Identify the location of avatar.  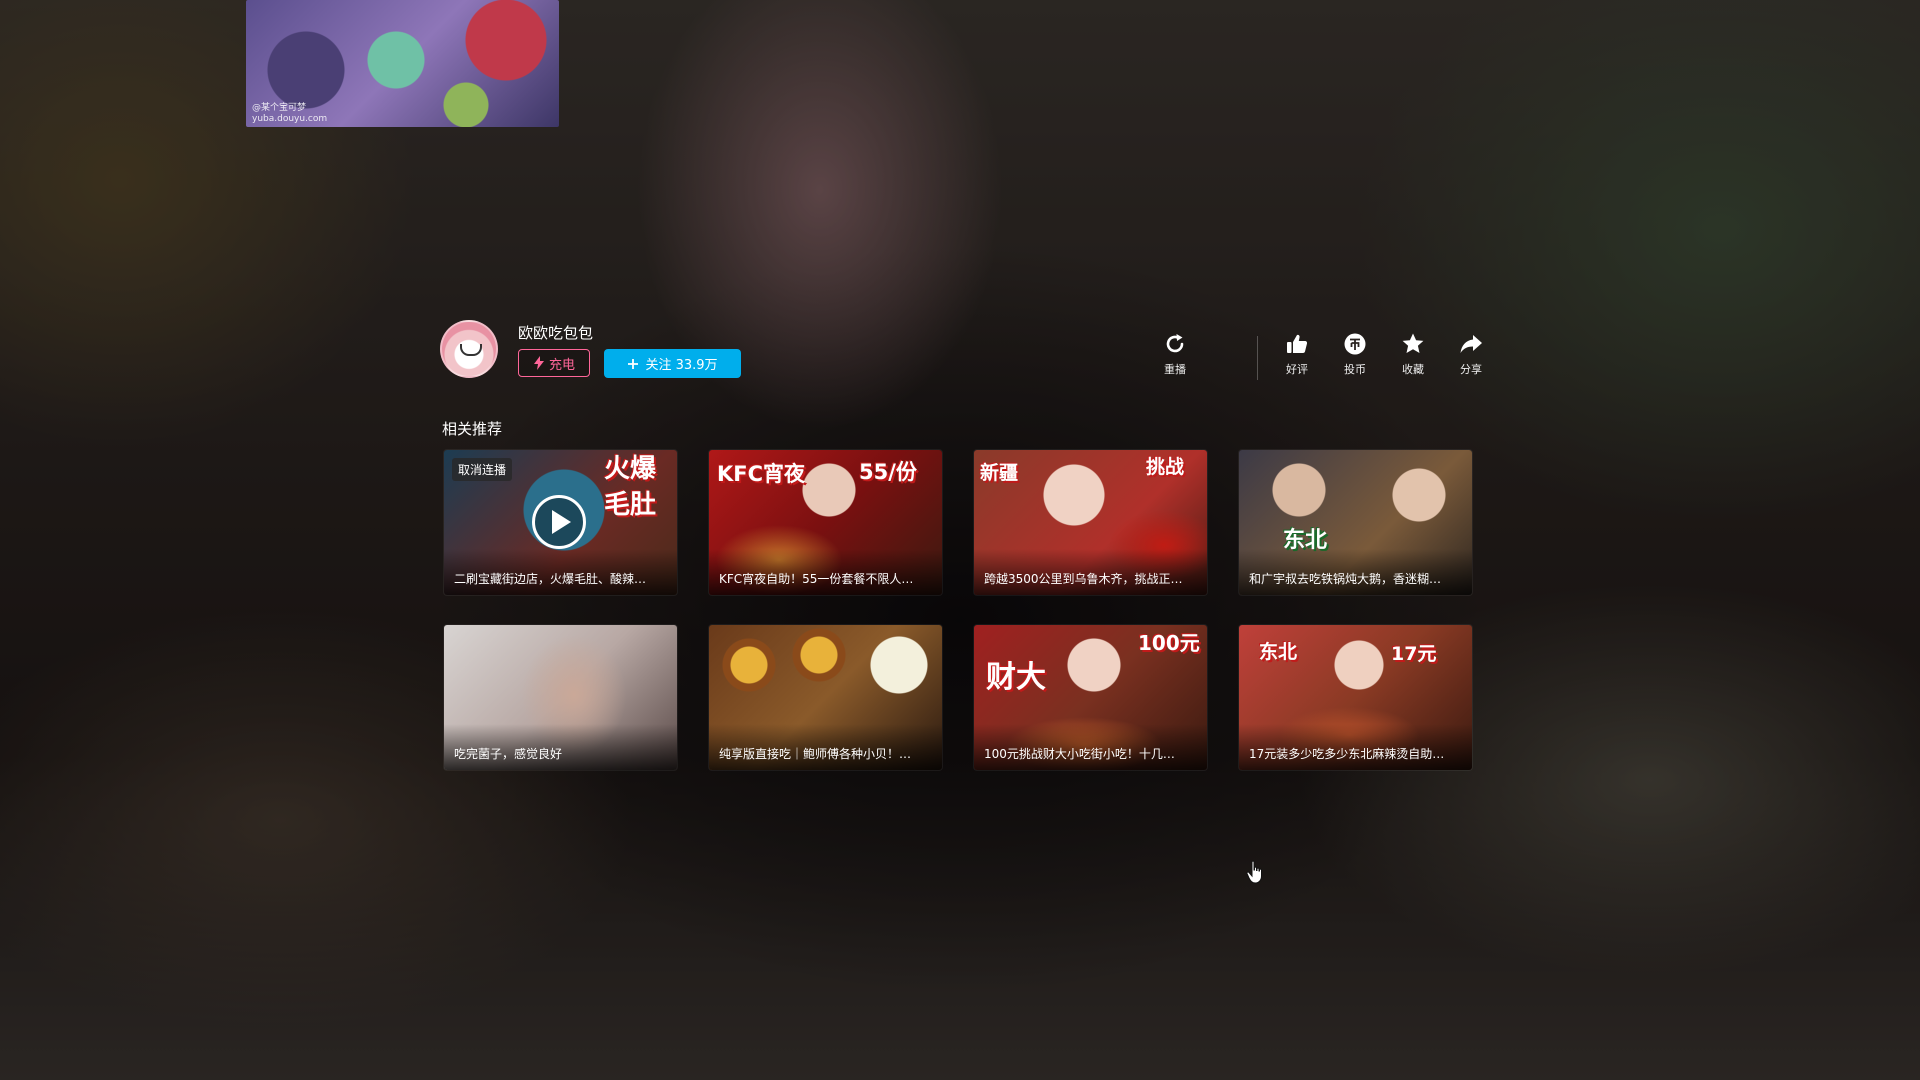
(469, 349).